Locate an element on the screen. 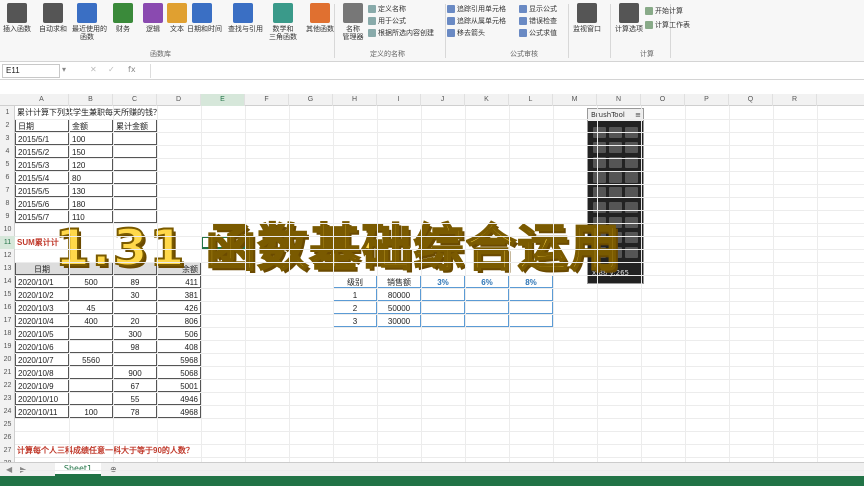 This screenshot has width=864, height=486. ribbon-button-12: 计算选项 is located at coordinates (629, 25).